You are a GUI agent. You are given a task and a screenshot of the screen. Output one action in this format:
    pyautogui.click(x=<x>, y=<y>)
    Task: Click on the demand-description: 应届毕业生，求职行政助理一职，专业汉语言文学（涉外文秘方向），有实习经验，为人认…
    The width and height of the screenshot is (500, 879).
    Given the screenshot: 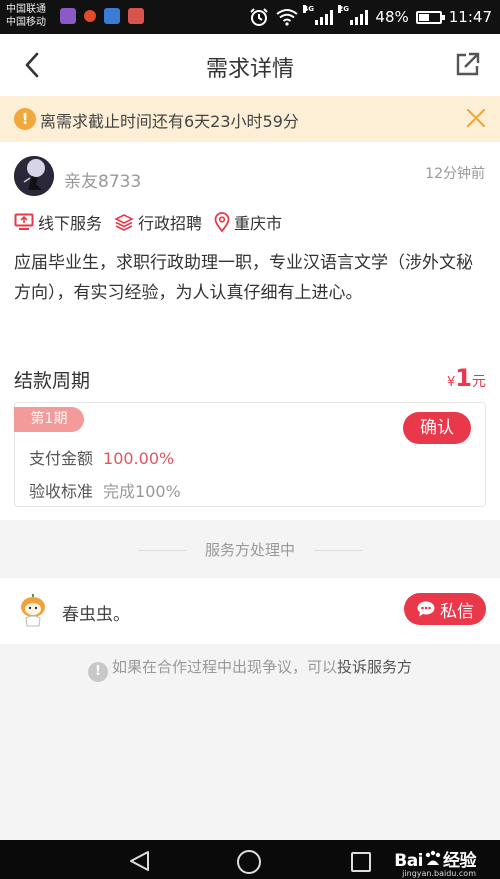 What is the action you would take?
    pyautogui.click(x=243, y=278)
    